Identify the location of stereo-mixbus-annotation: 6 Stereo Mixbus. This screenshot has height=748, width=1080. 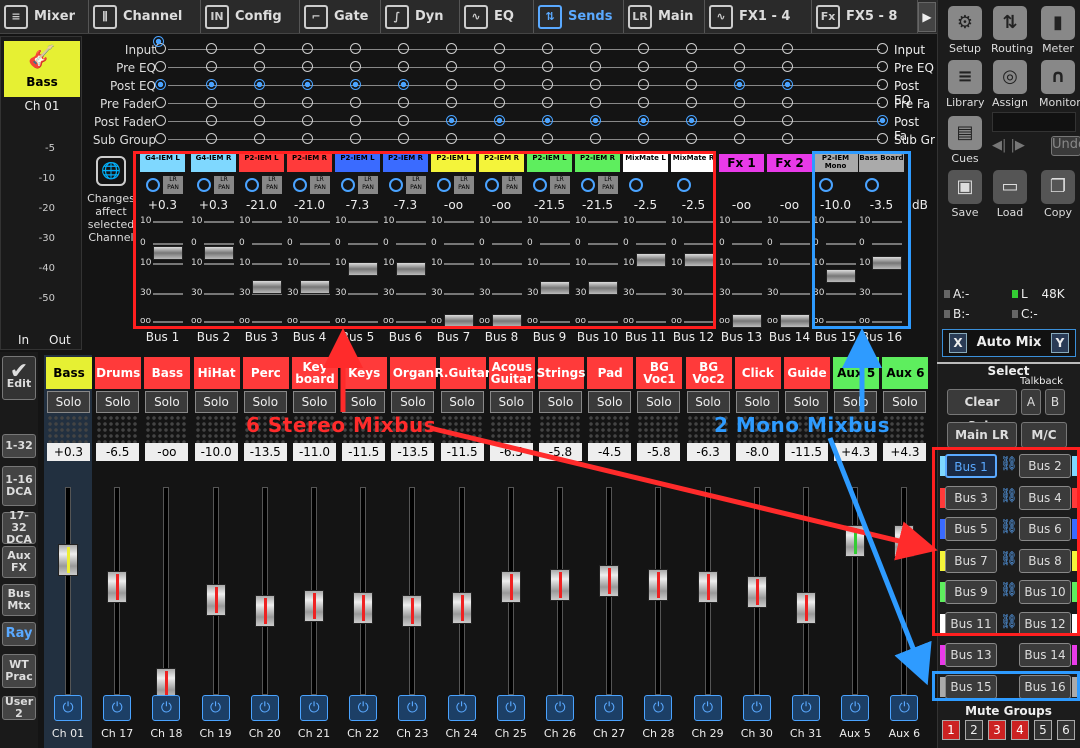
(341, 425).